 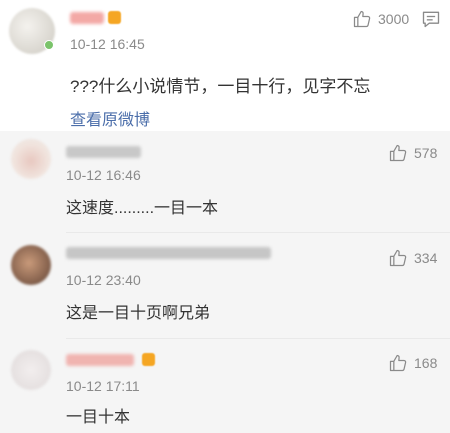 I want to click on reply-time: 10-12 16:46, so click(x=103, y=175).